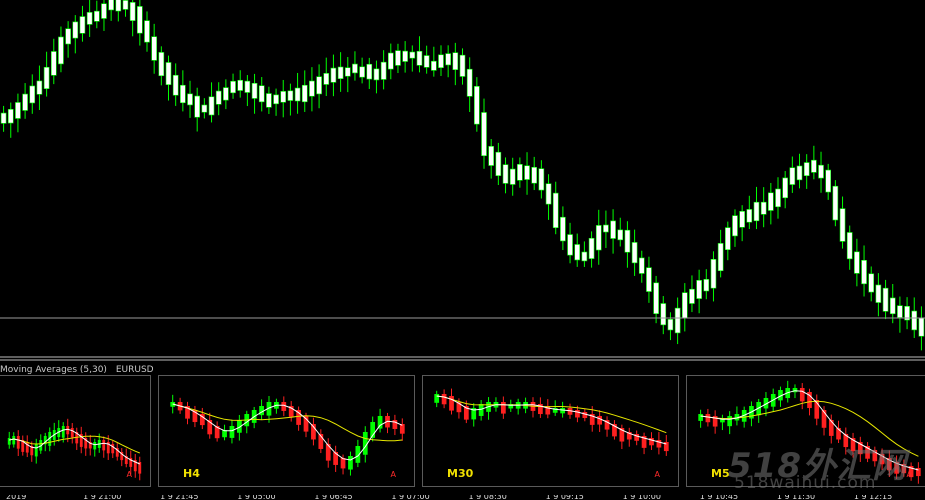  I want to click on timeframe-panel-1: A, so click(75, 431).